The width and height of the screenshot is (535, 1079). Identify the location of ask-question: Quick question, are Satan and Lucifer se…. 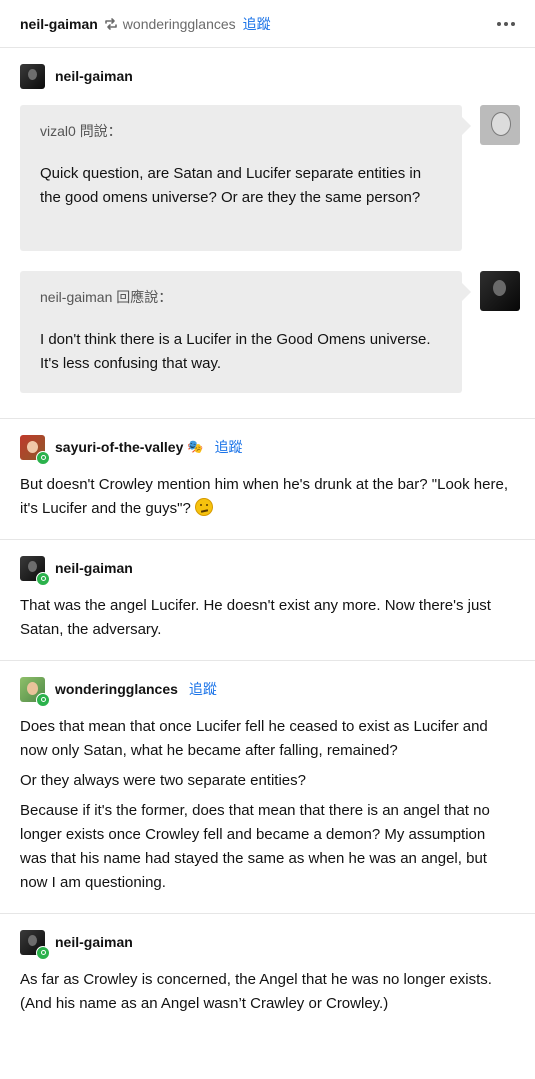
(231, 185).